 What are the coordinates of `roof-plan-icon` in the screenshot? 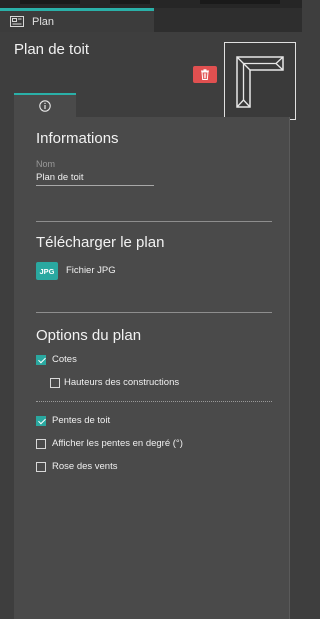 It's located at (260, 82).